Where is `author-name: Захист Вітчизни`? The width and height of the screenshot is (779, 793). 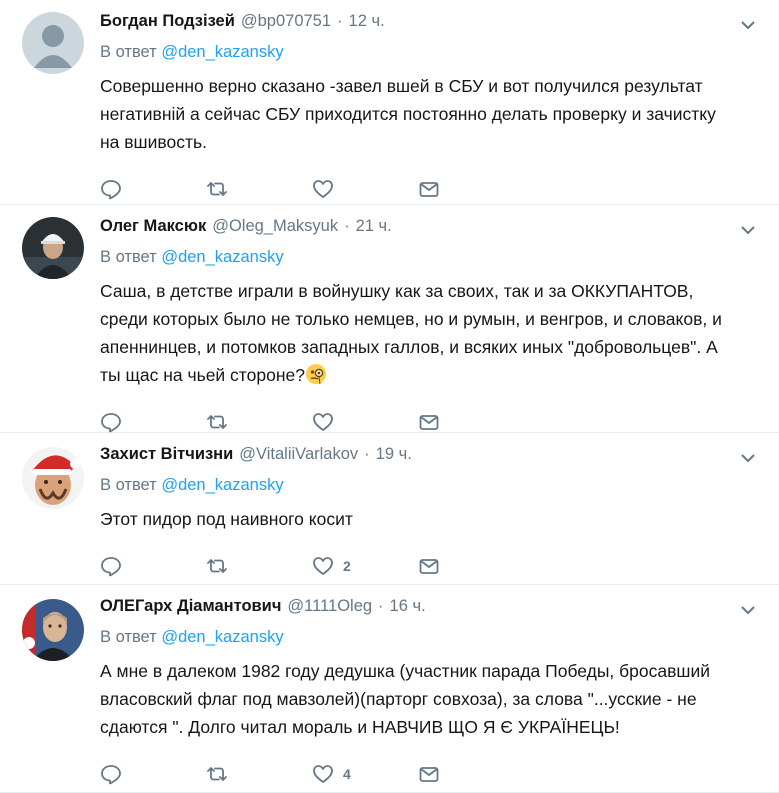
author-name: Захист Вітчизни is located at coordinates (166, 454).